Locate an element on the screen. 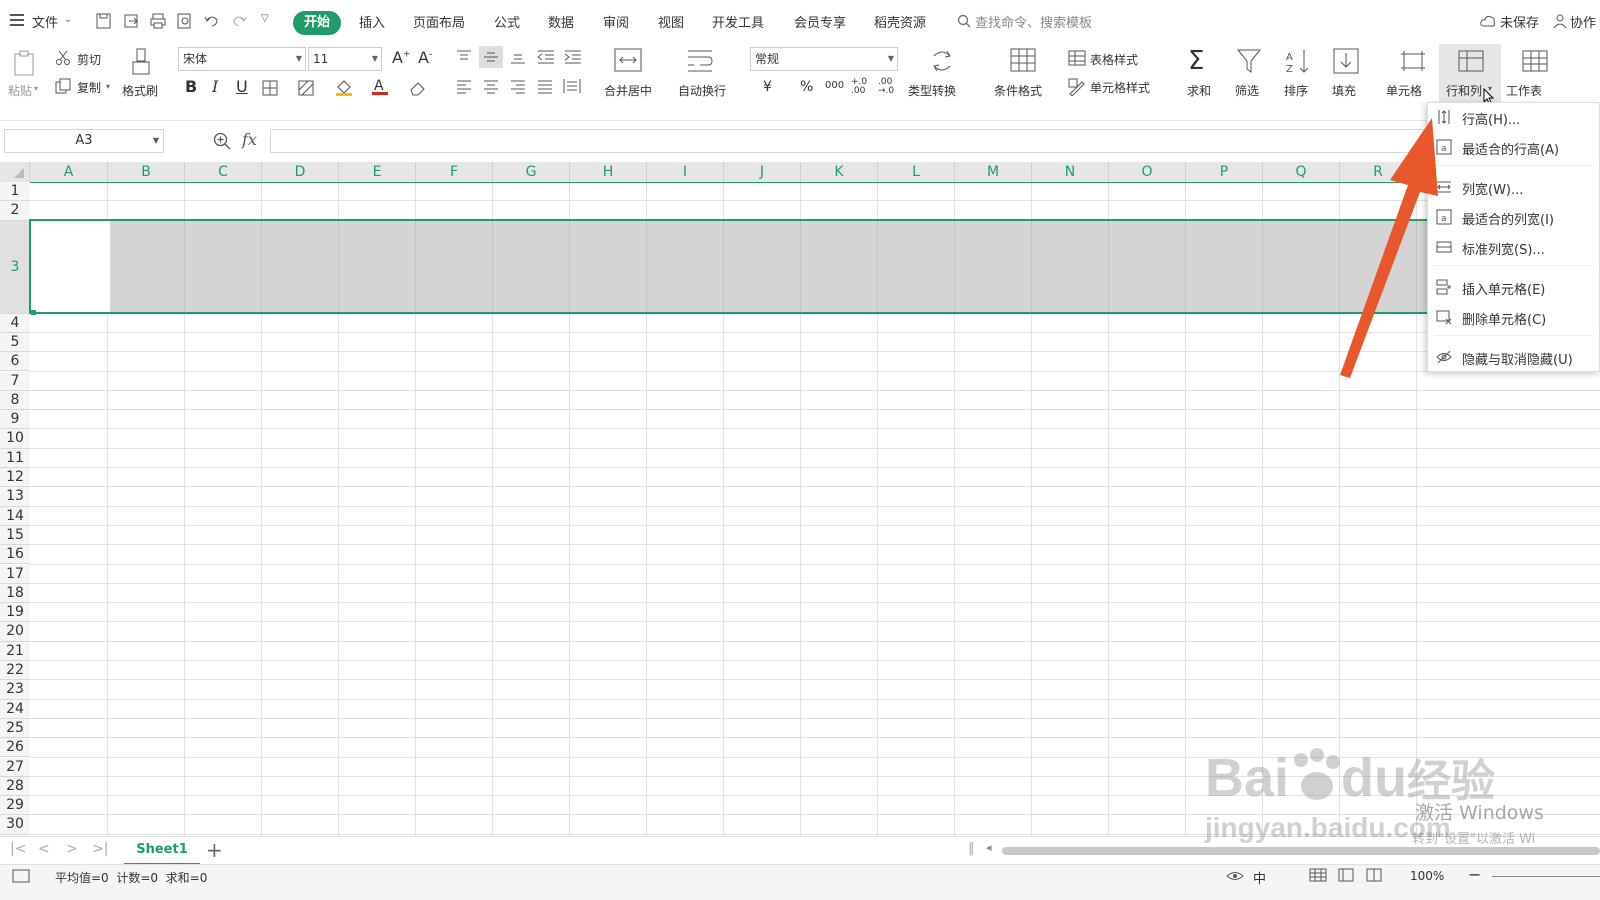 The height and width of the screenshot is (900, 1600). cell-button: 单元格 is located at coordinates (1404, 90).